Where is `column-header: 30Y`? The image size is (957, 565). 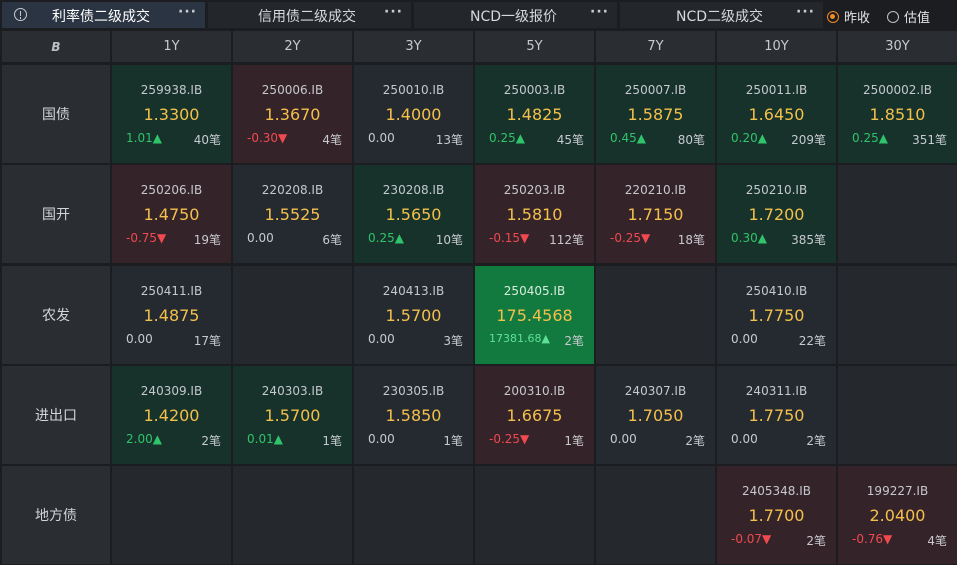 column-header: 30Y is located at coordinates (897, 46).